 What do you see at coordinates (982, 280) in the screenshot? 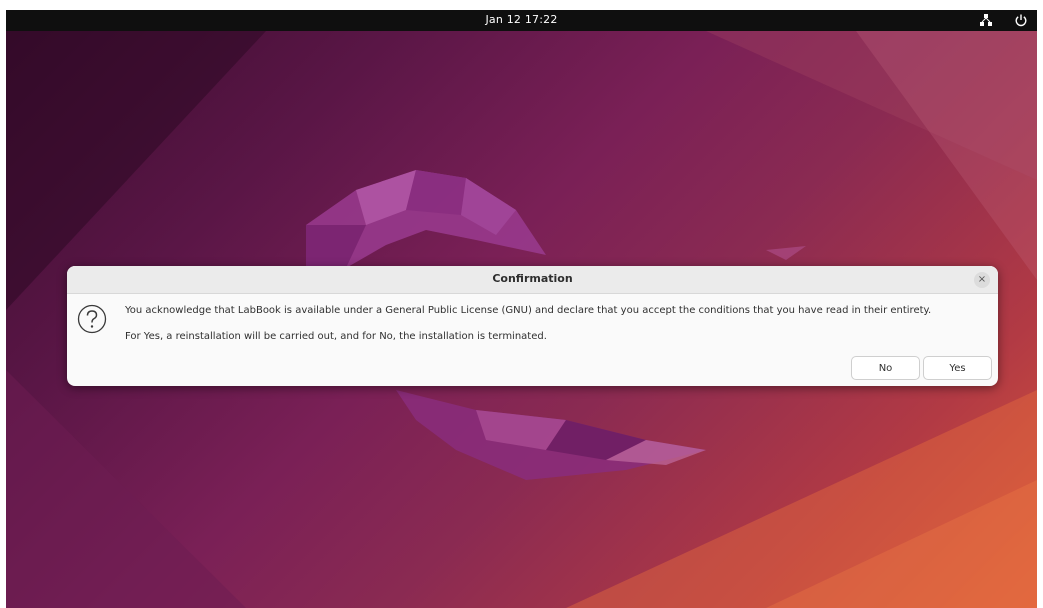
I see `close-button: ×` at bounding box center [982, 280].